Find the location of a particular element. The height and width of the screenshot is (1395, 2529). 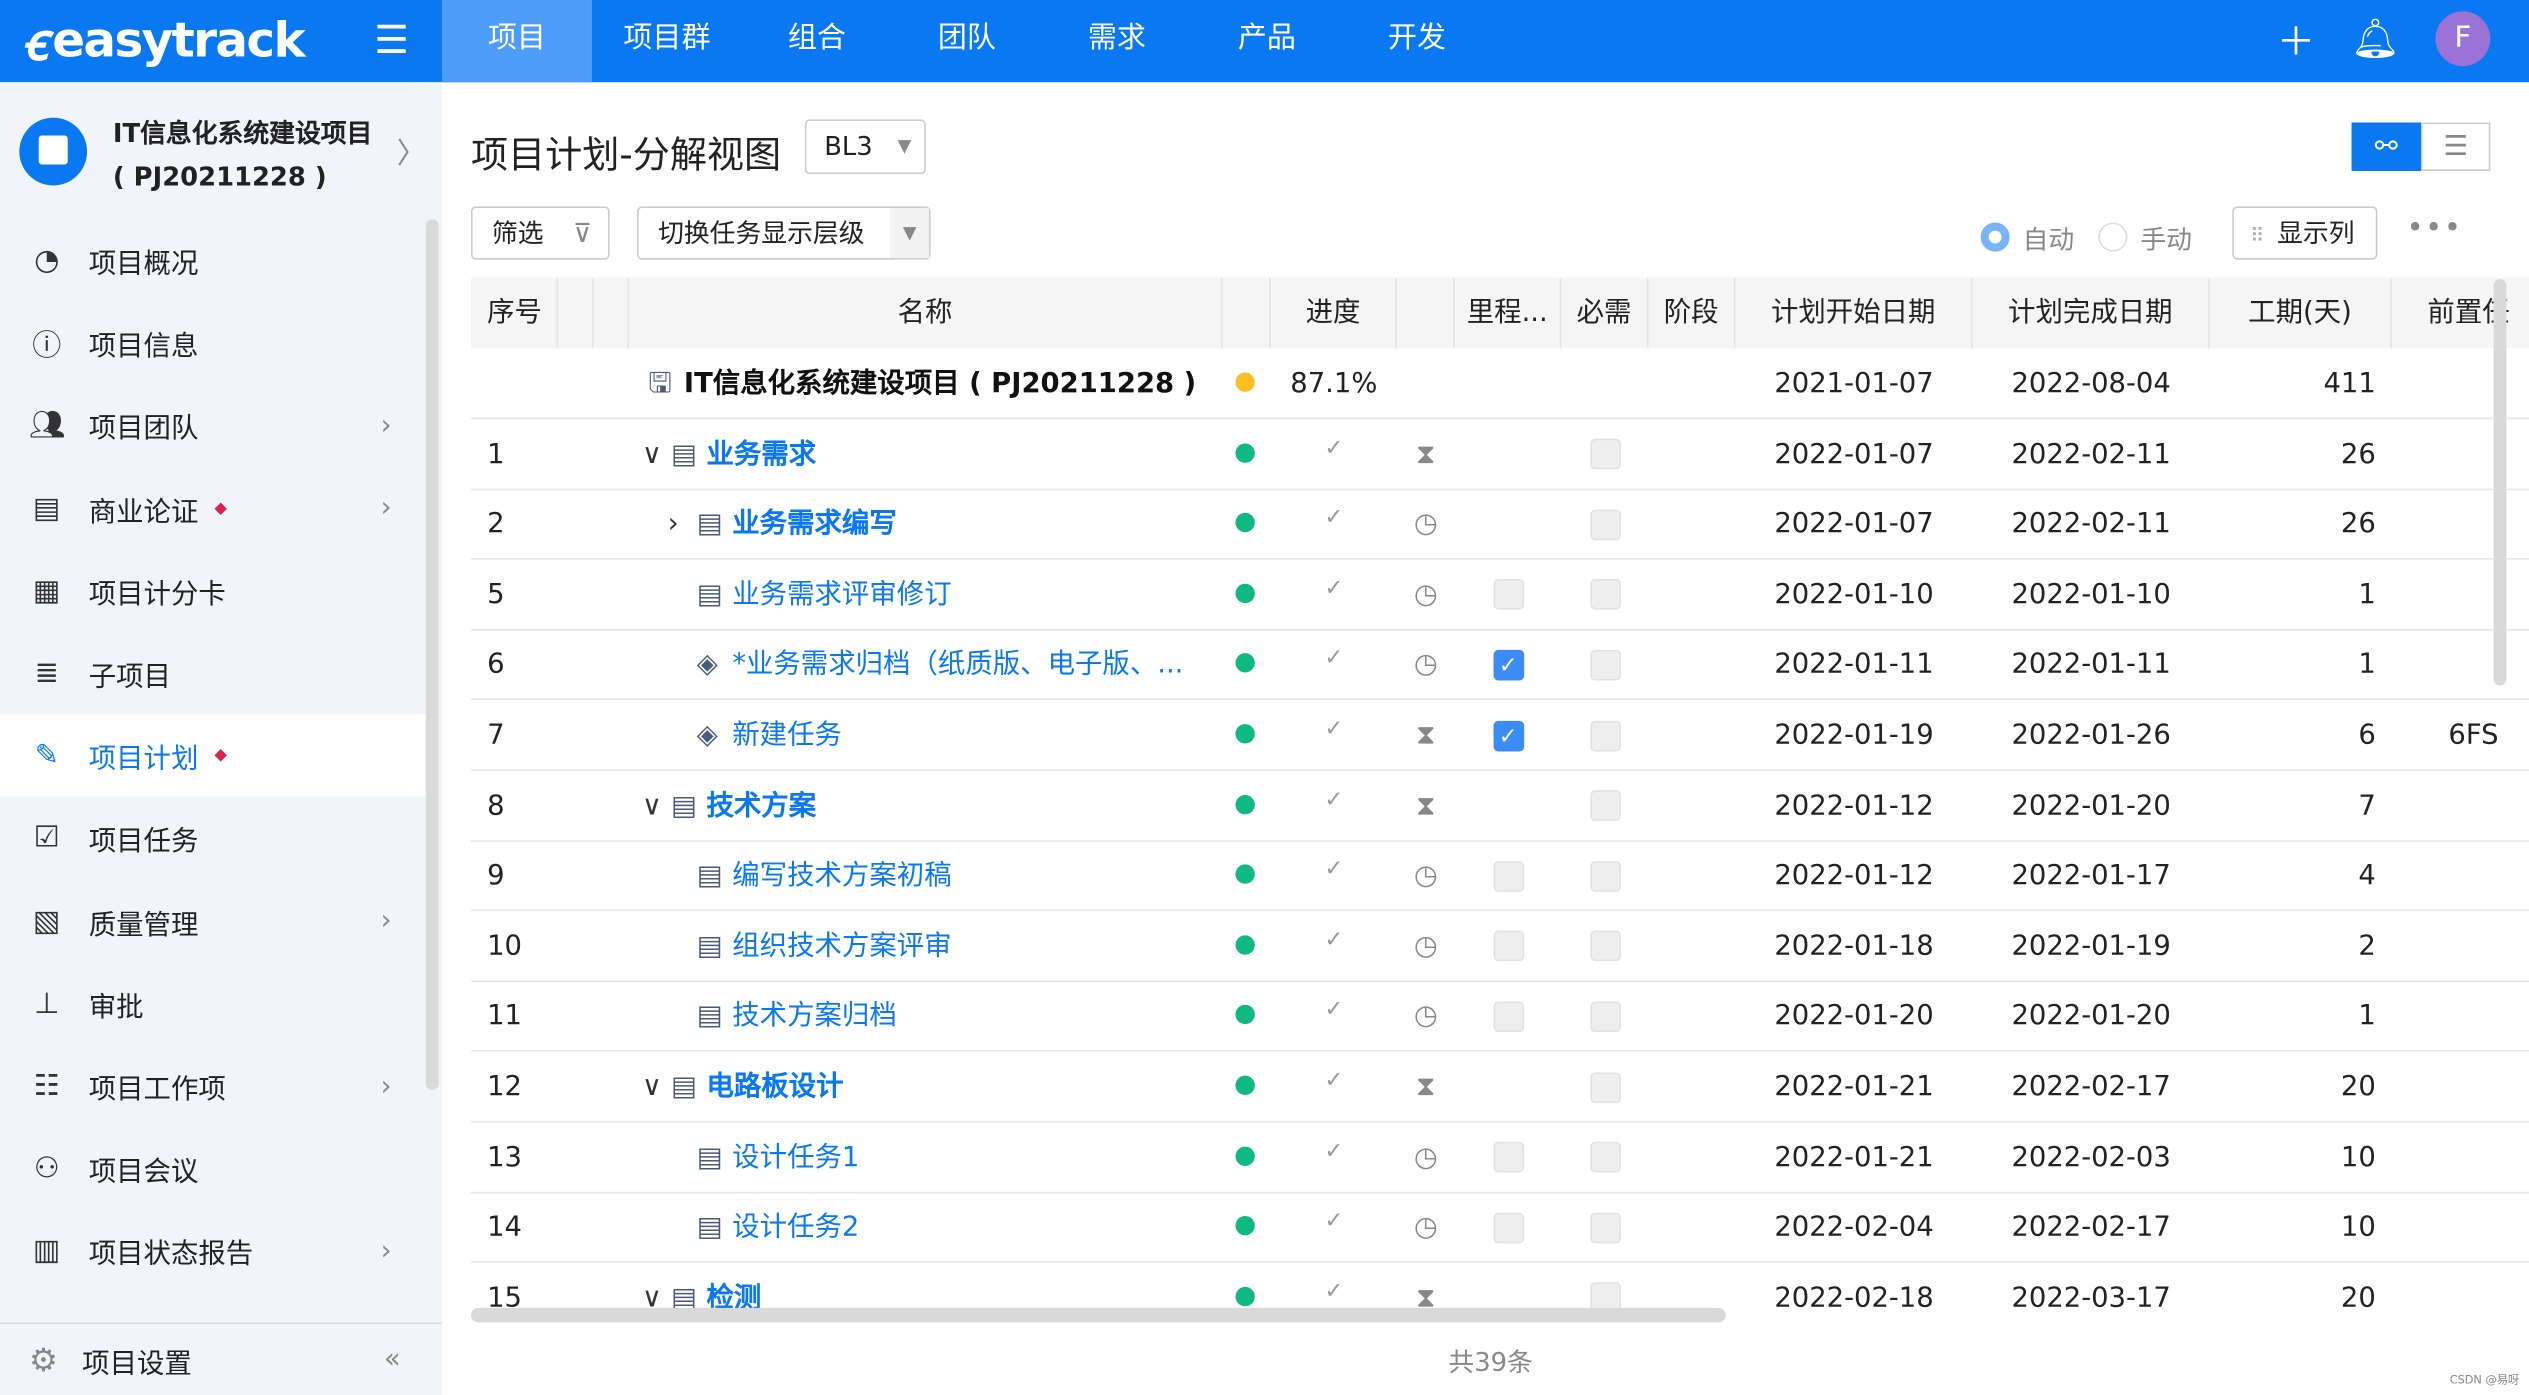

vertical-scrollbar is located at coordinates (2500, 482).